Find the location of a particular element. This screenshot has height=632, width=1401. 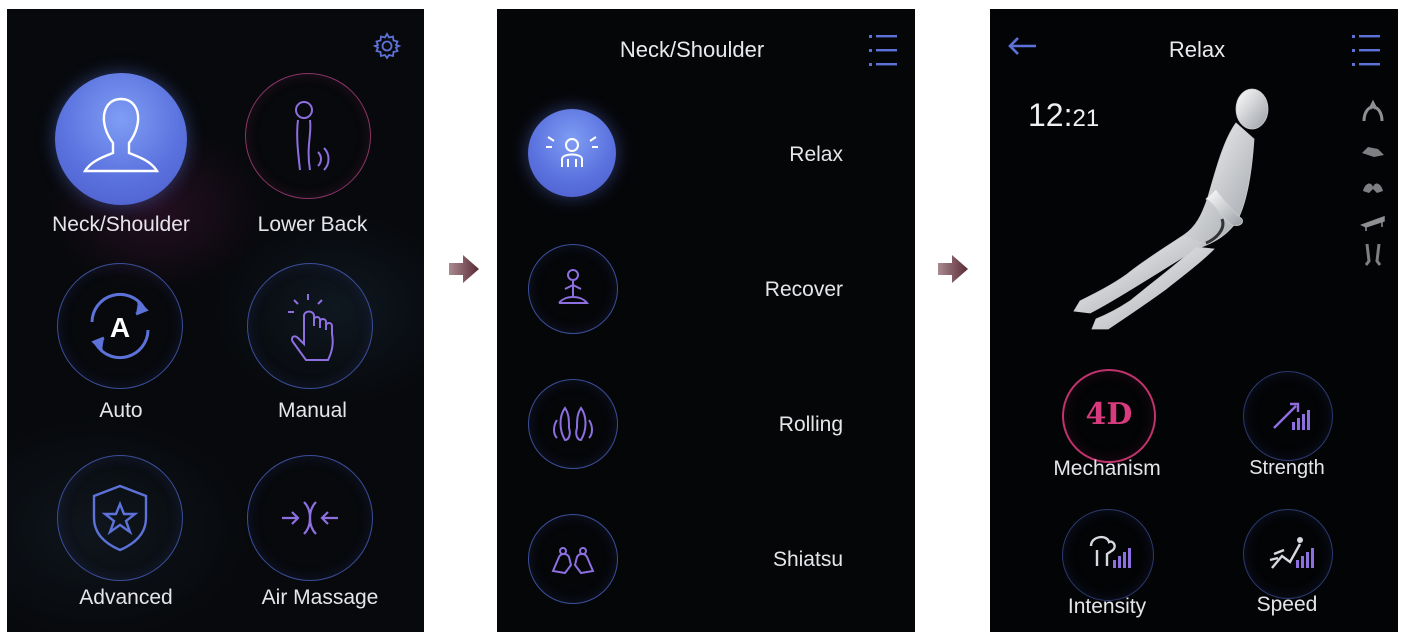

lower-back-label: Lower Back is located at coordinates (312, 224).